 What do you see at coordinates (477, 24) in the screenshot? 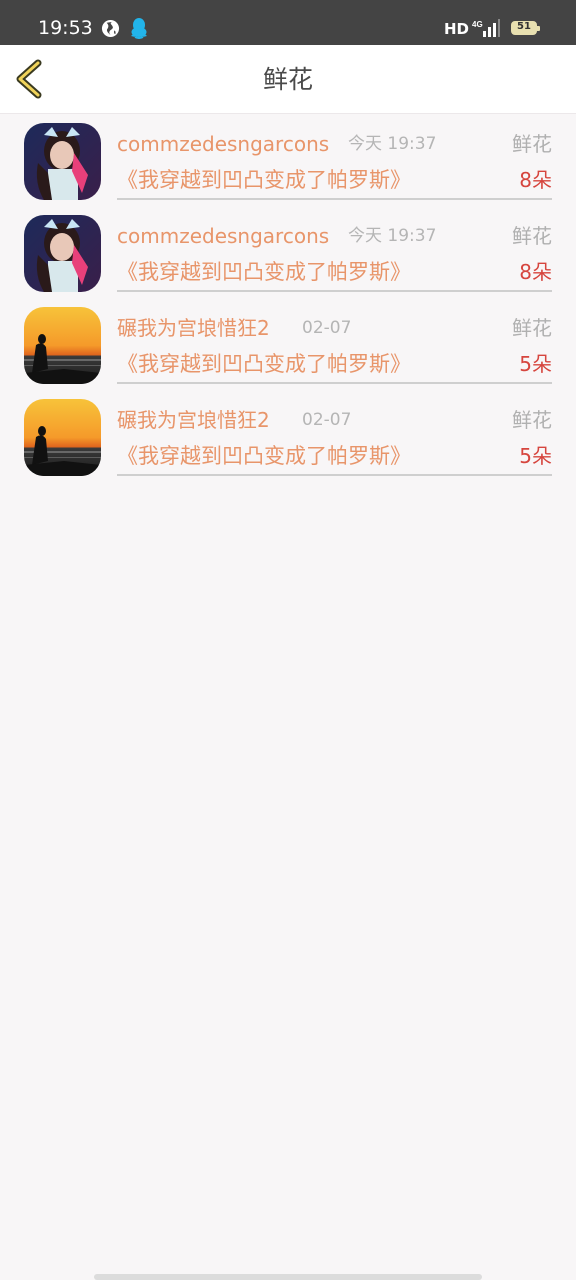
I see `svg-text: 4G` at bounding box center [477, 24].